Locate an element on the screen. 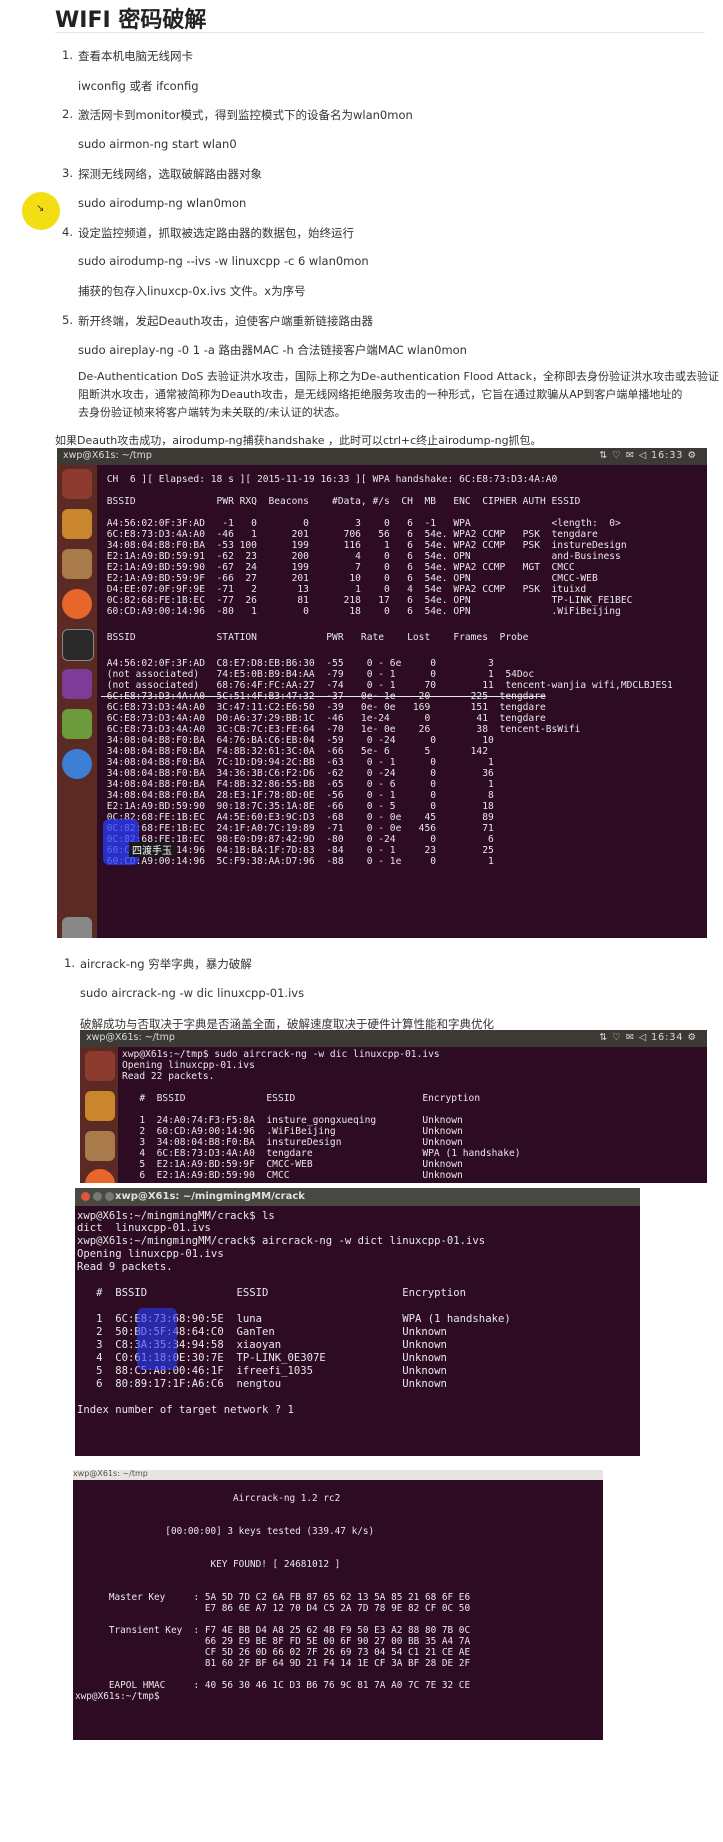 The image size is (723, 1842). launcher-sidebar is located at coordinates (99, 1115).